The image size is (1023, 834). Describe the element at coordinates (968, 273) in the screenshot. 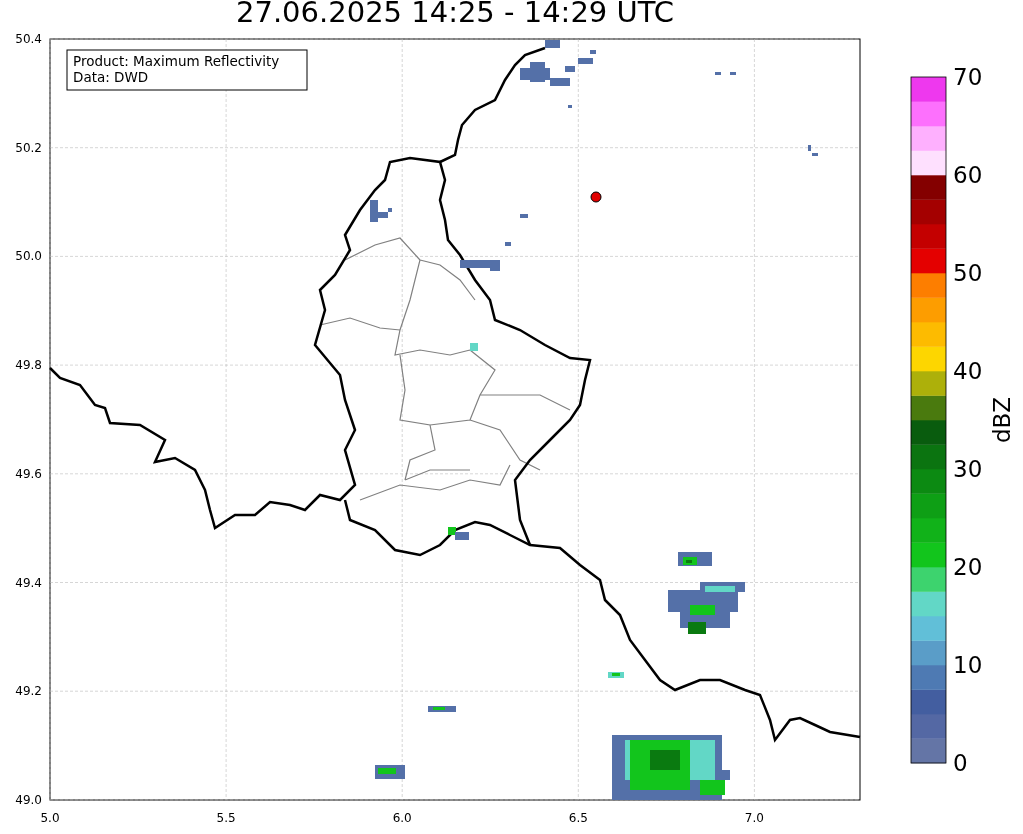

I see `colorbar-tick-label: 50` at that location.